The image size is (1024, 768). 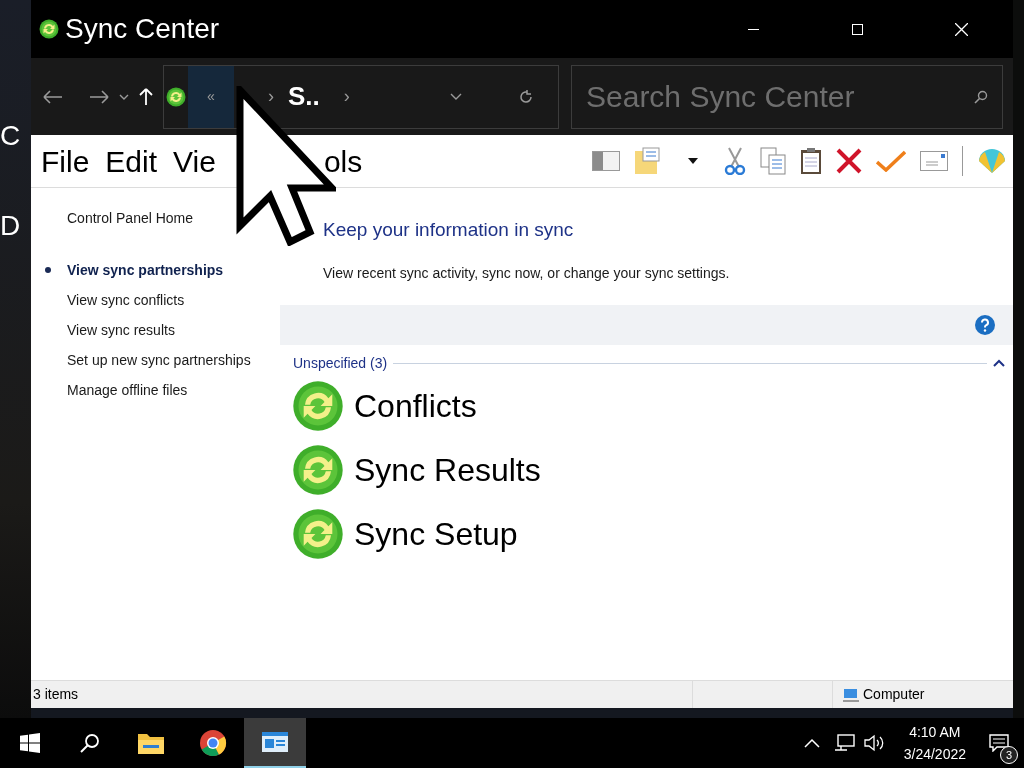 What do you see at coordinates (361, 96) in the screenshot?
I see `address-bar: « › S.. ›` at bounding box center [361, 96].